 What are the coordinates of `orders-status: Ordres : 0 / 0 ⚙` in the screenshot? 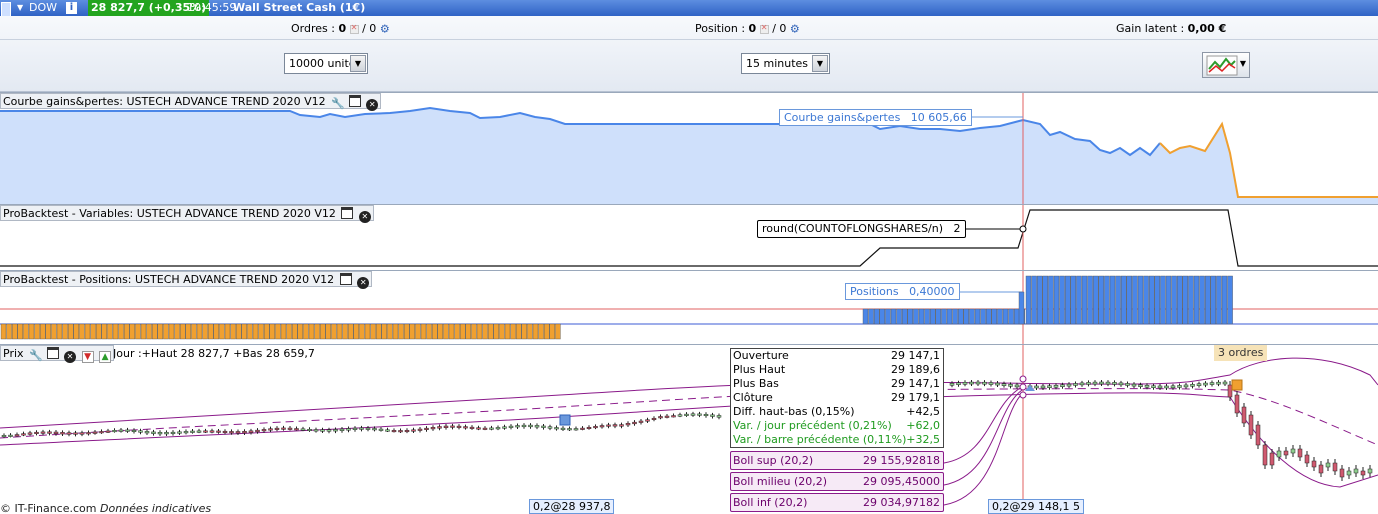 It's located at (340, 29).